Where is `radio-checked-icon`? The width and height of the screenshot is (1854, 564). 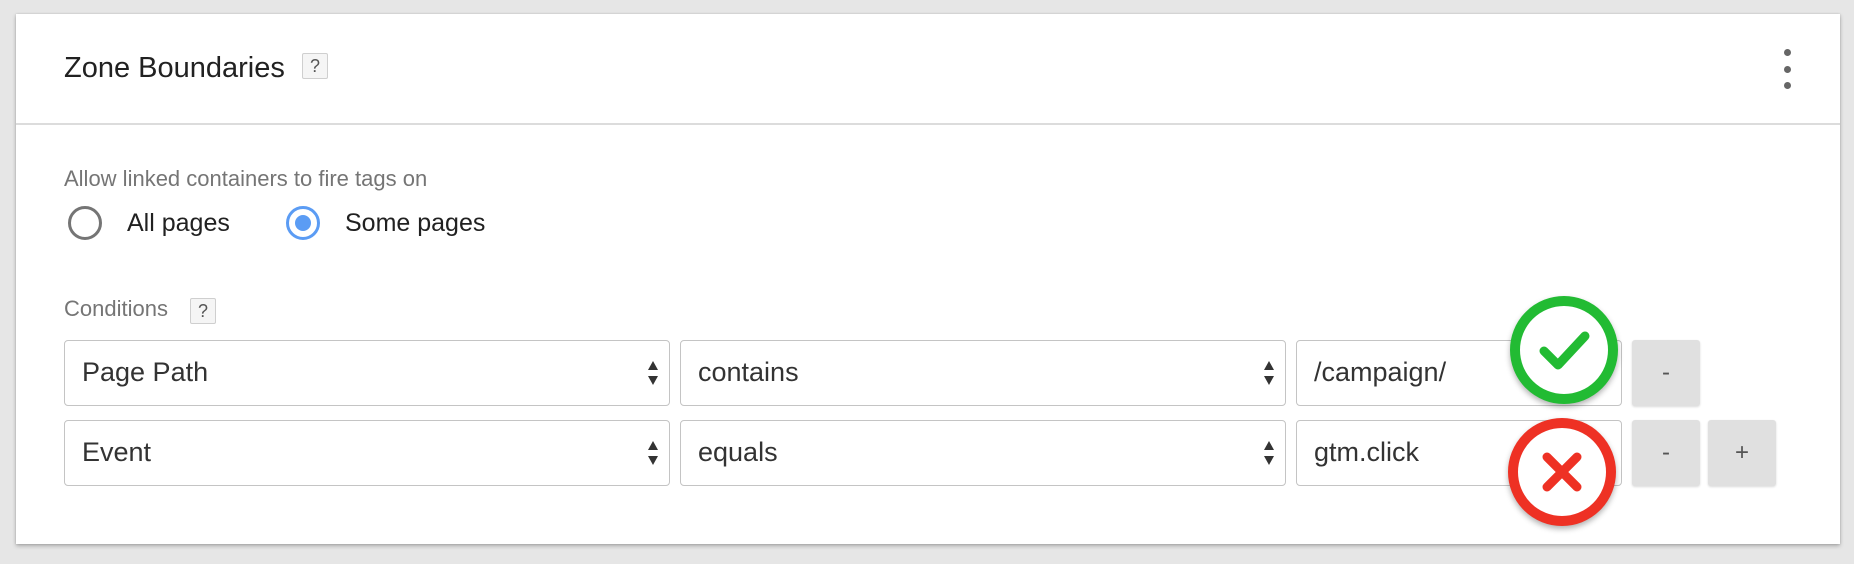
radio-checked-icon is located at coordinates (303, 223).